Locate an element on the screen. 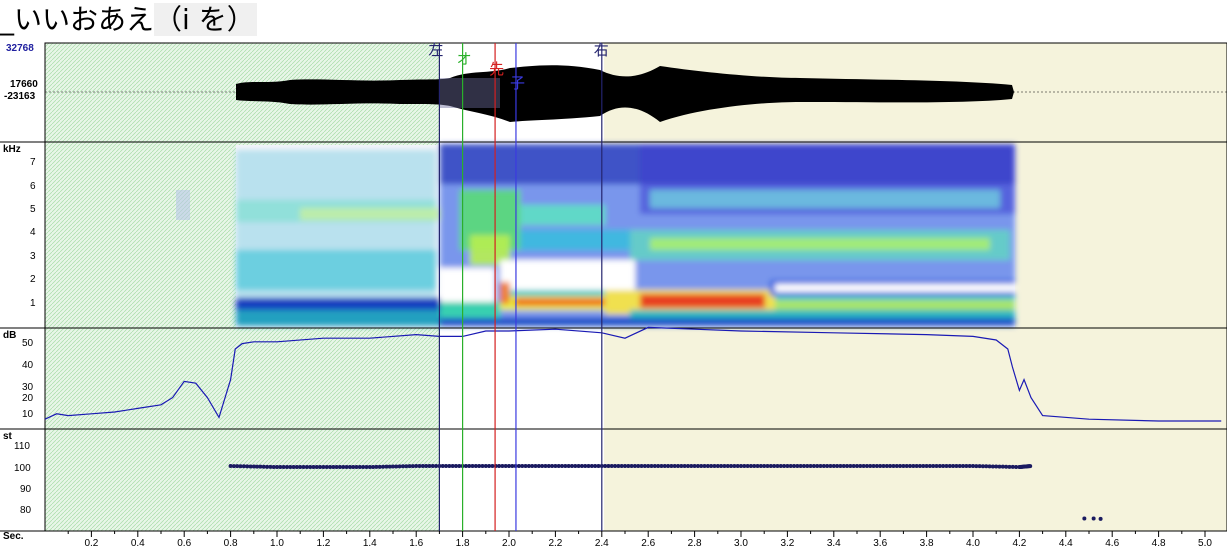 The width and height of the screenshot is (1227, 552). time-tick-label: 1.0 is located at coordinates (277, 543).